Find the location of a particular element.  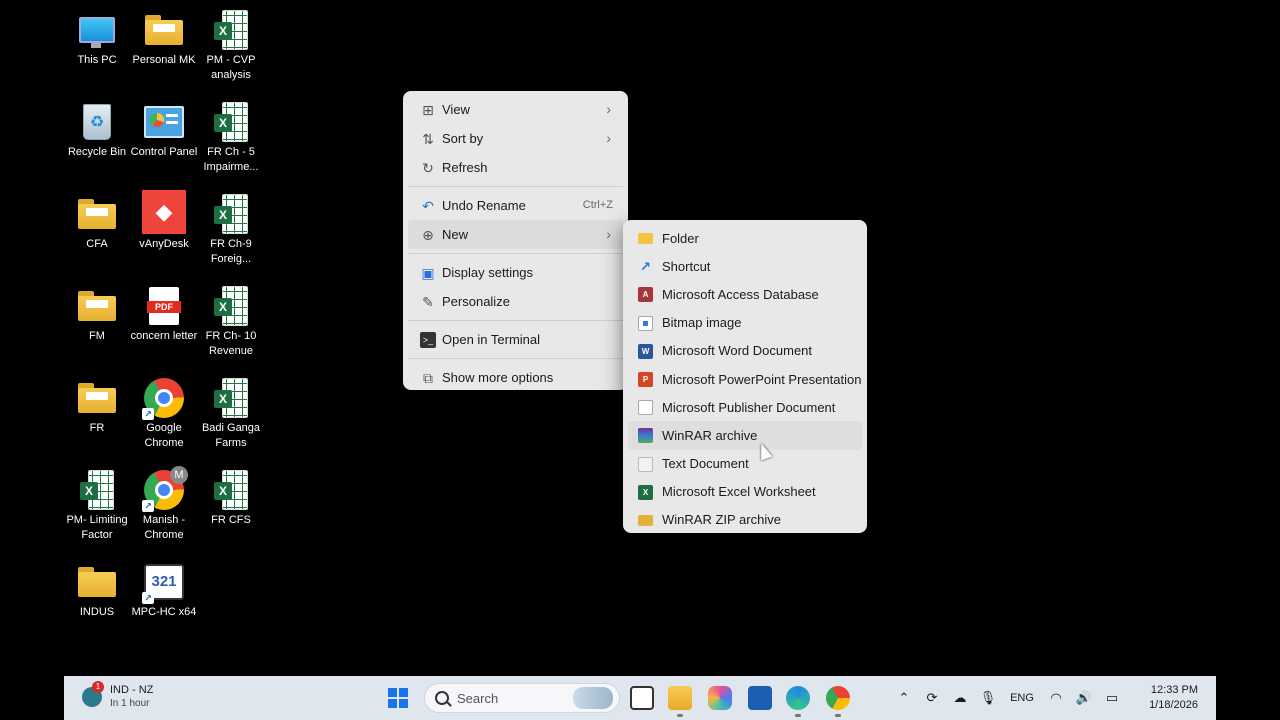

new-item-folder: Folder is located at coordinates (745, 238).